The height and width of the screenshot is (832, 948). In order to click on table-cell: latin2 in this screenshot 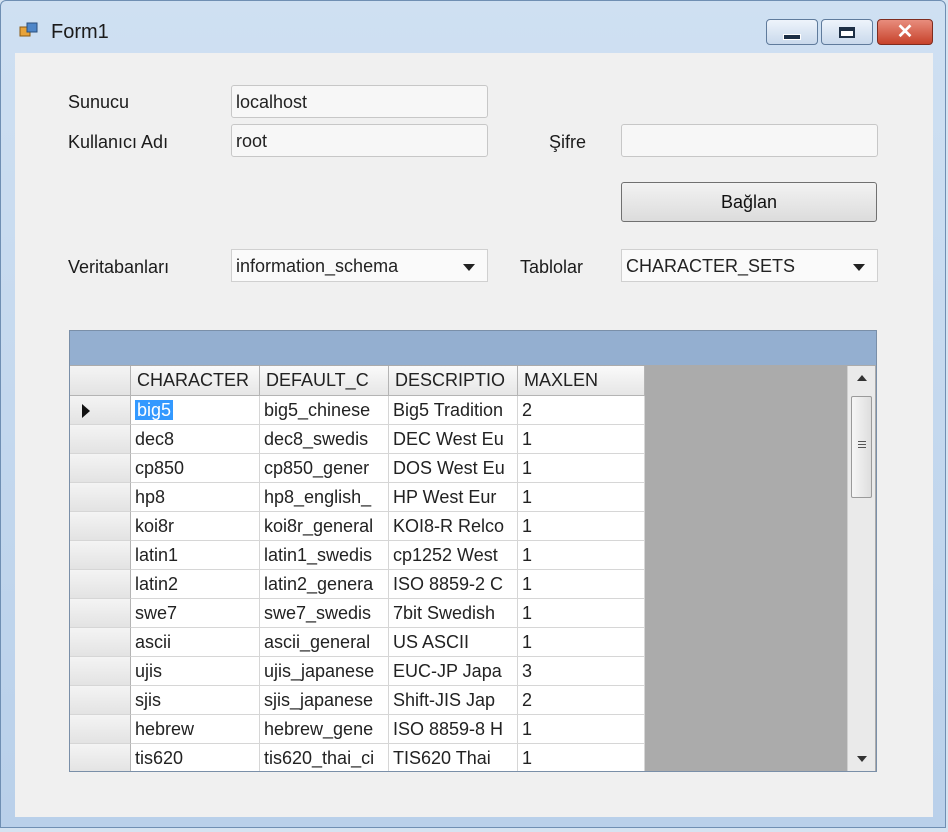, I will do `click(195, 584)`.